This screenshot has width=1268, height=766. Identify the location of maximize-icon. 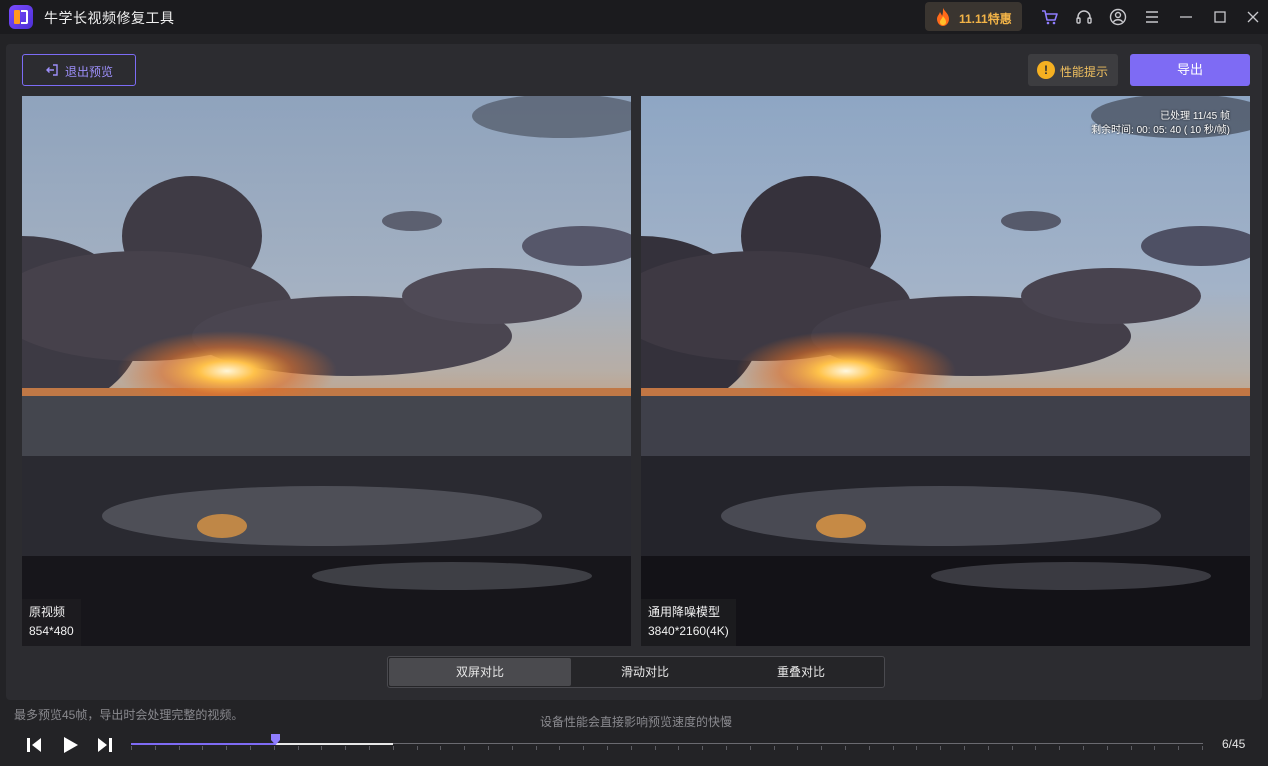
(1220, 17).